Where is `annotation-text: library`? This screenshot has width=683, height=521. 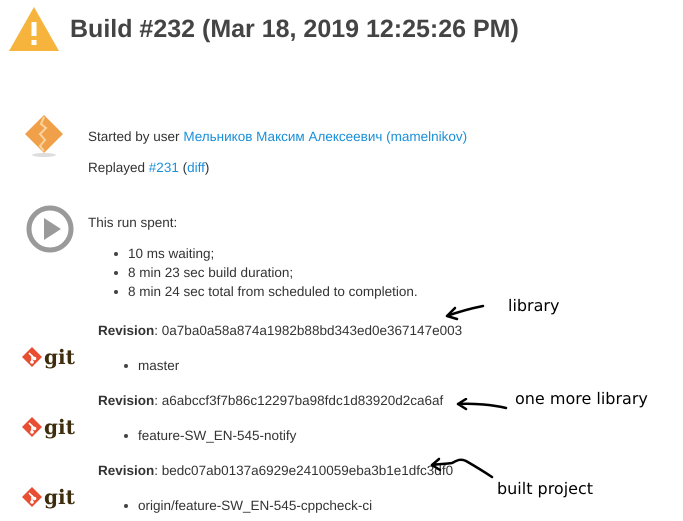 annotation-text: library is located at coordinates (534, 305).